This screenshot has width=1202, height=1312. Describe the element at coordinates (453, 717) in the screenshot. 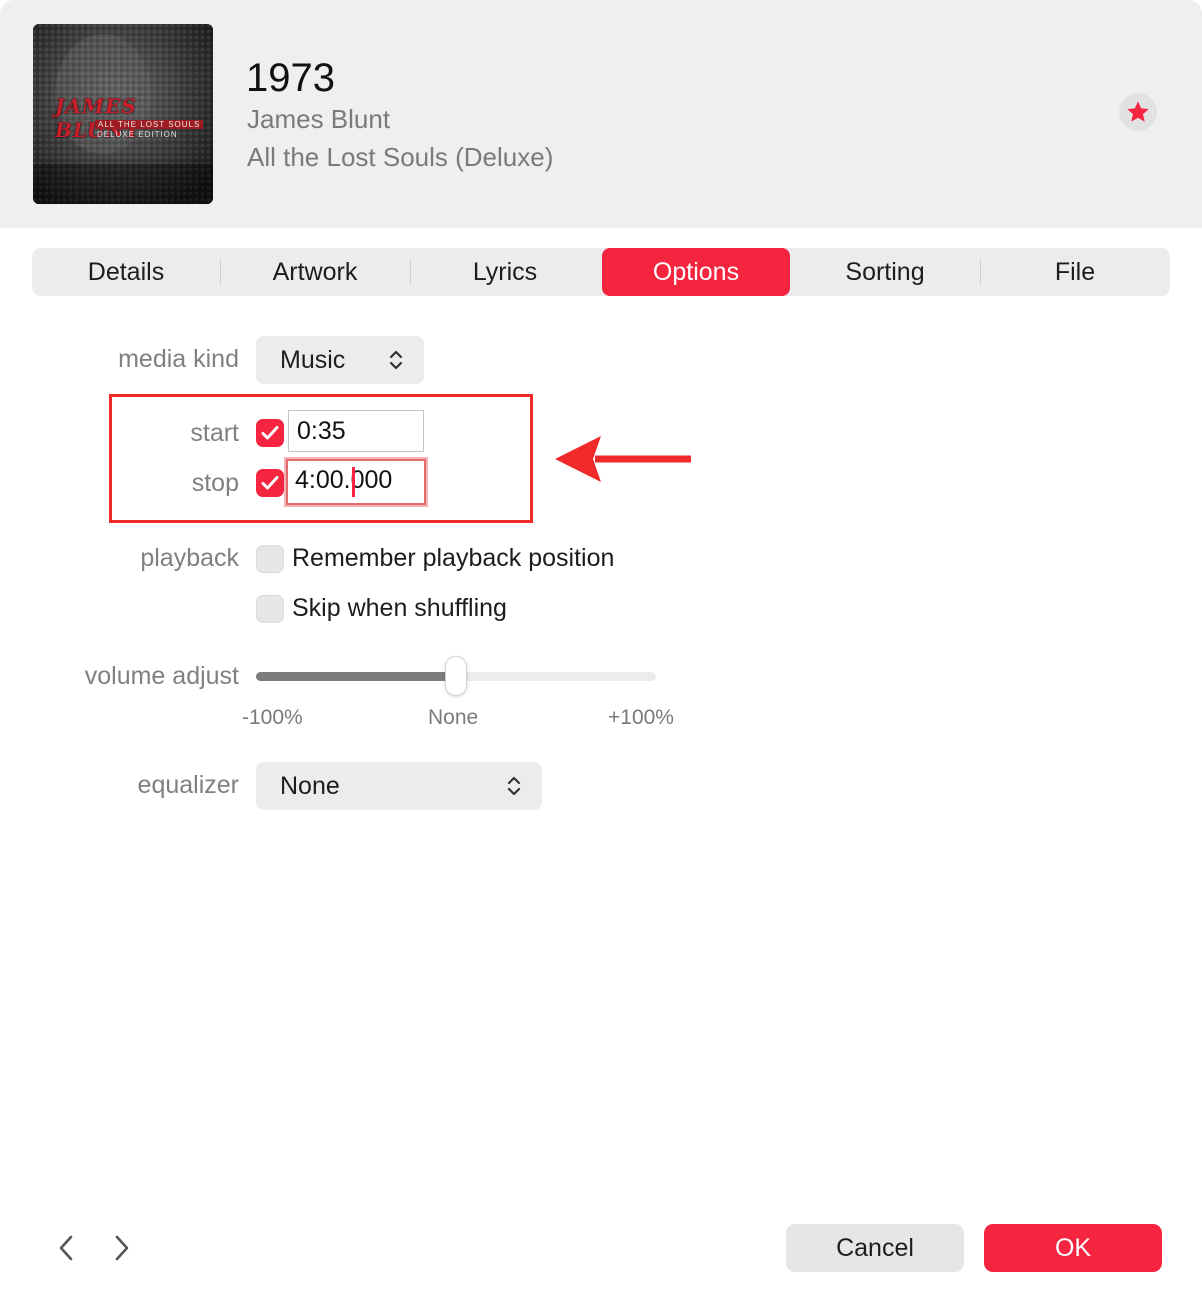

I see `volume-mid-label: None` at that location.